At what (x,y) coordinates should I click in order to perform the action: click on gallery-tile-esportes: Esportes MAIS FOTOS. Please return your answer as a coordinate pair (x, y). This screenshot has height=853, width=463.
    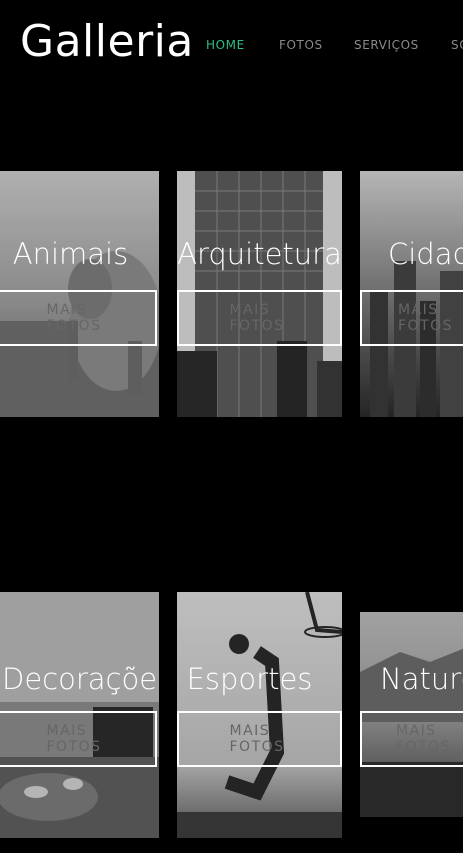
    Looking at the image, I should click on (259, 715).